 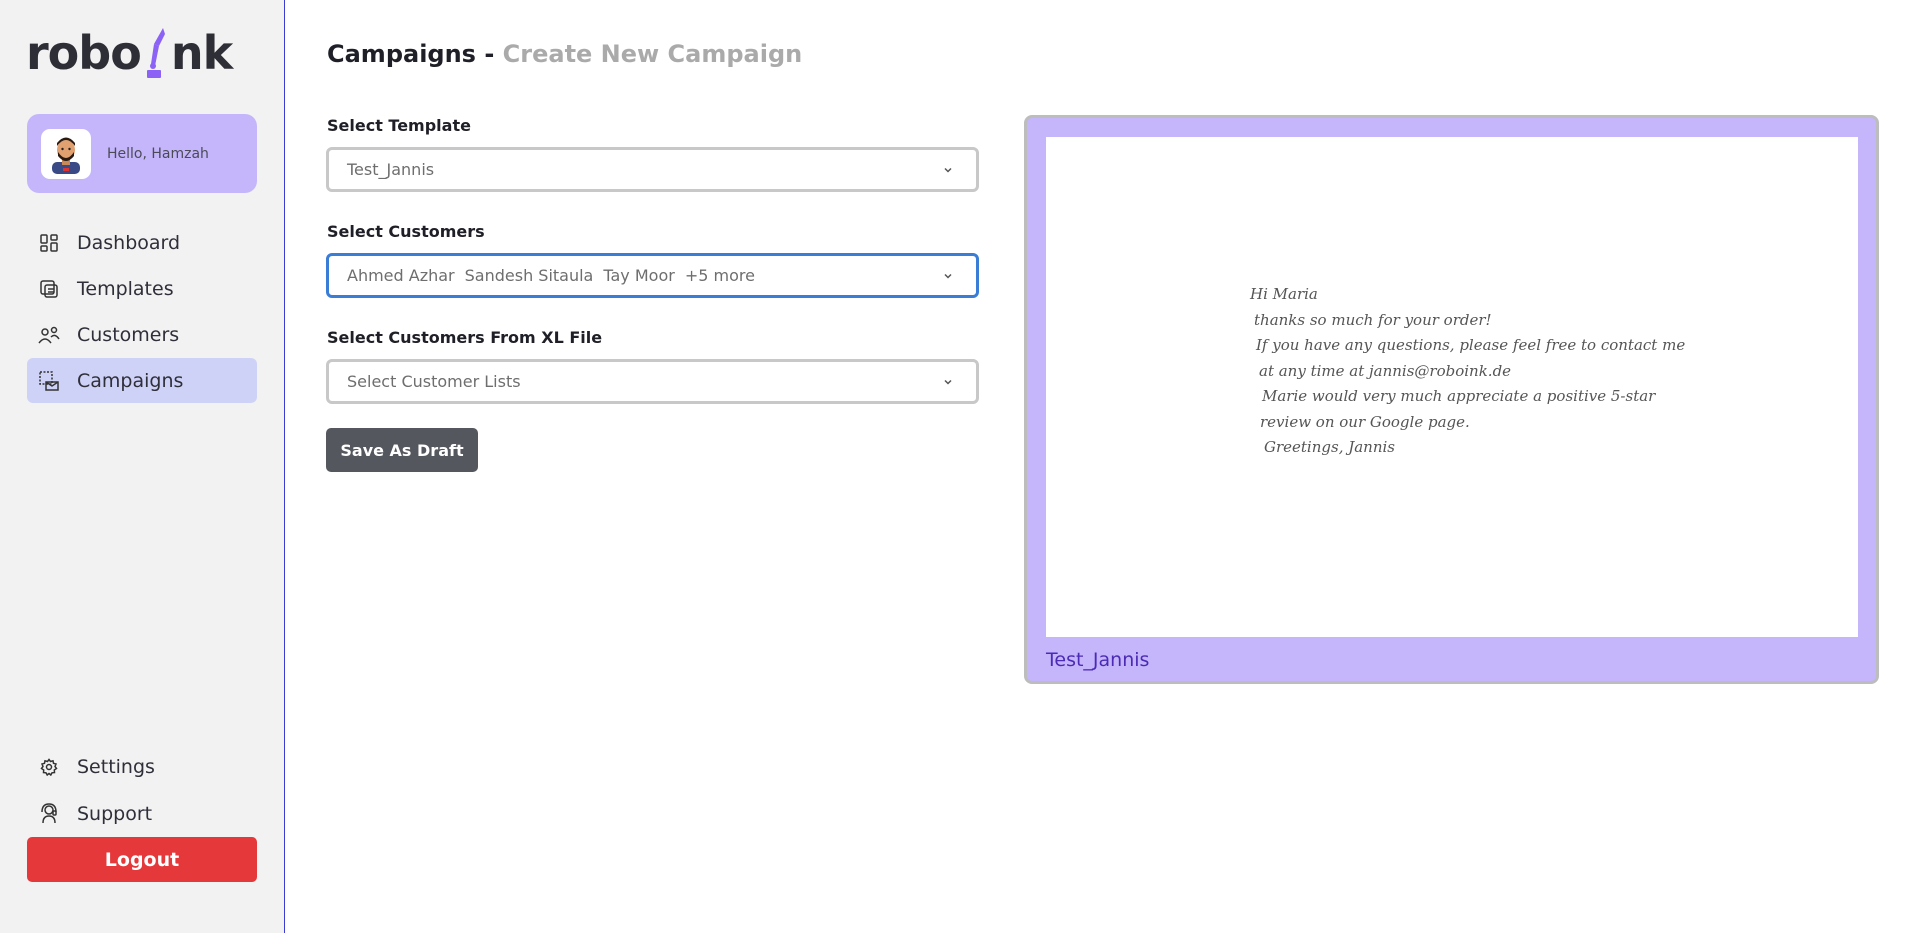 I want to click on xl-file-placeholder: Select Customer Lists, so click(x=434, y=381).